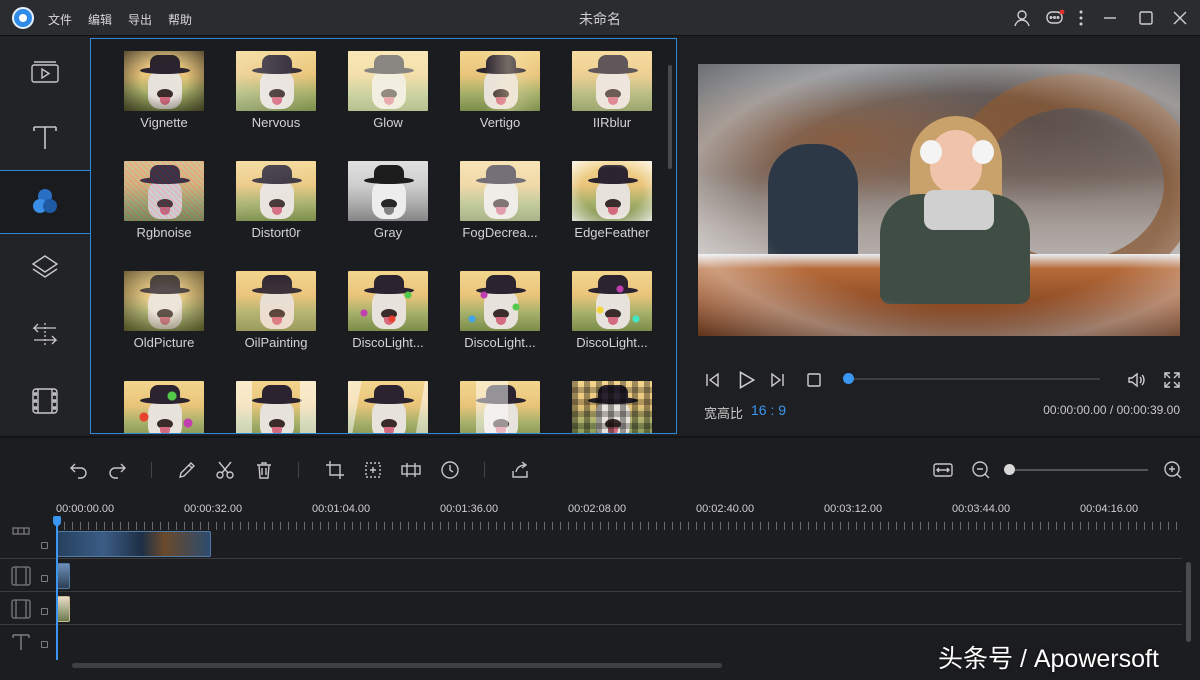 This screenshot has width=1200, height=680. Describe the element at coordinates (943, 472) in the screenshot. I see `fit-timeline-icon` at that location.